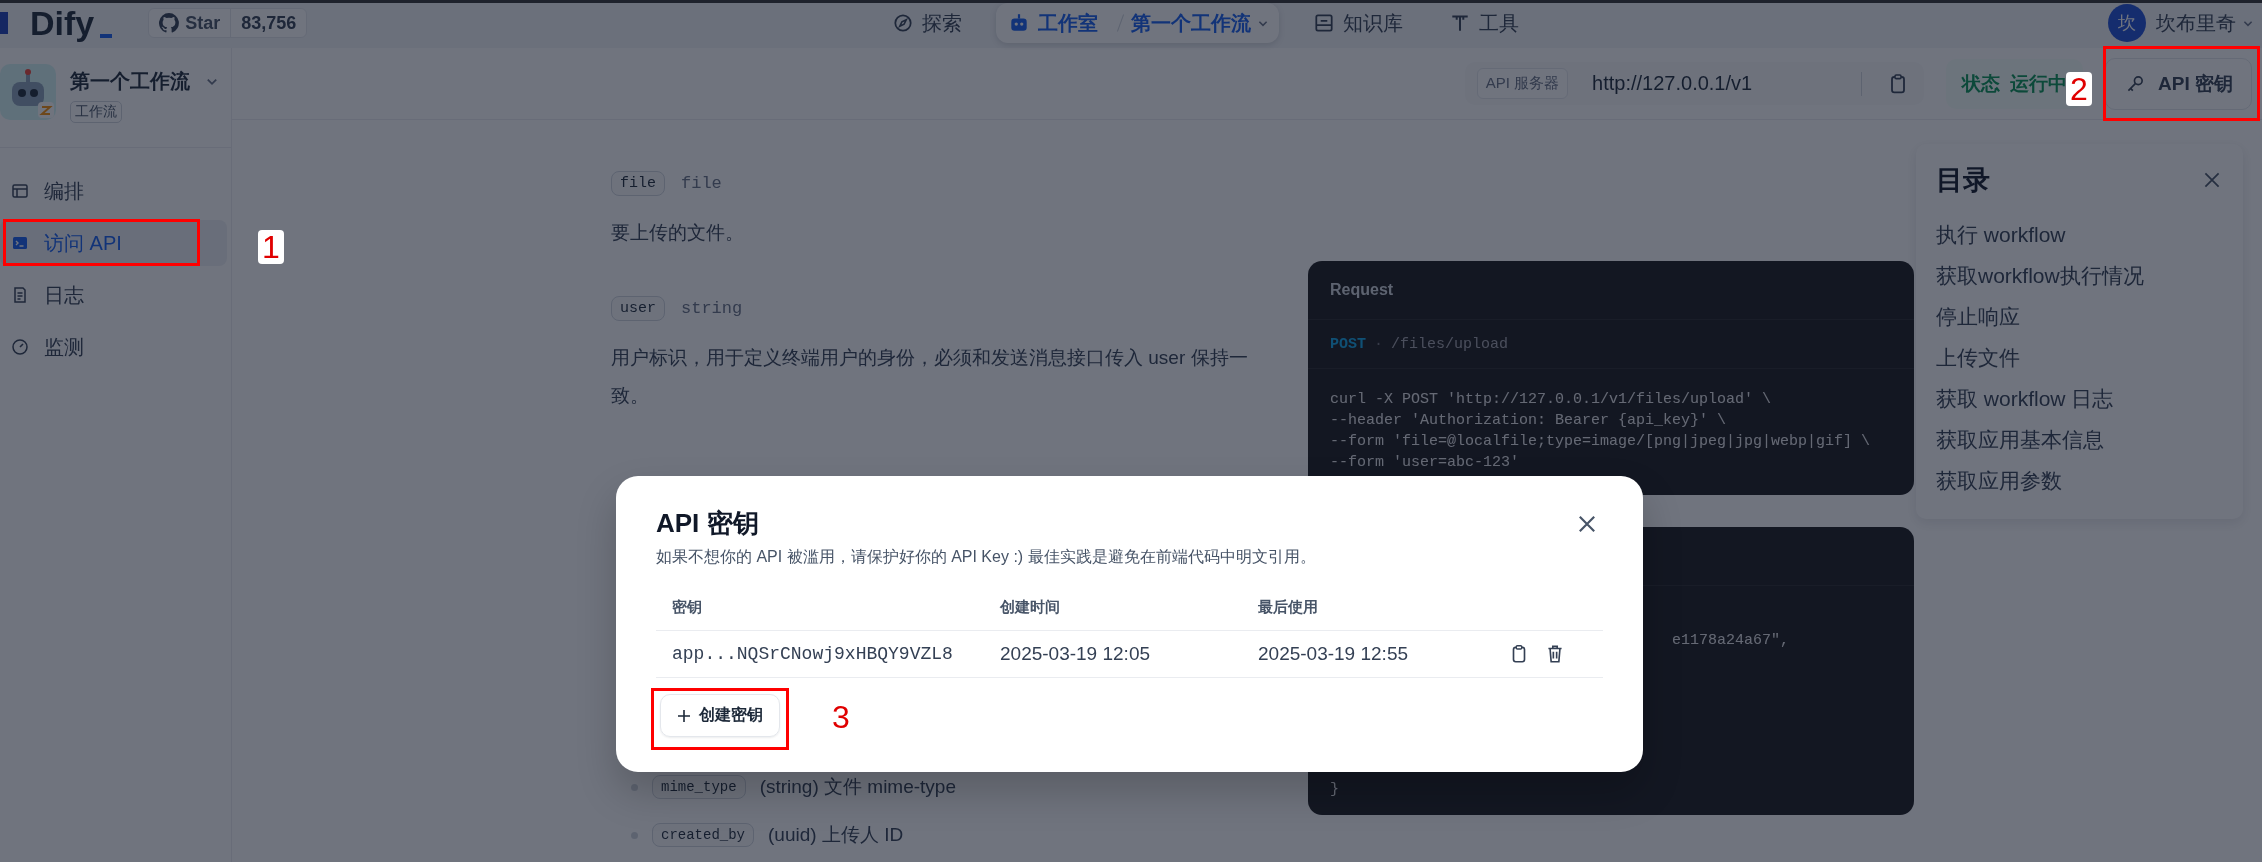  I want to click on toc-link: 获取应用基本信息, so click(2020, 439).